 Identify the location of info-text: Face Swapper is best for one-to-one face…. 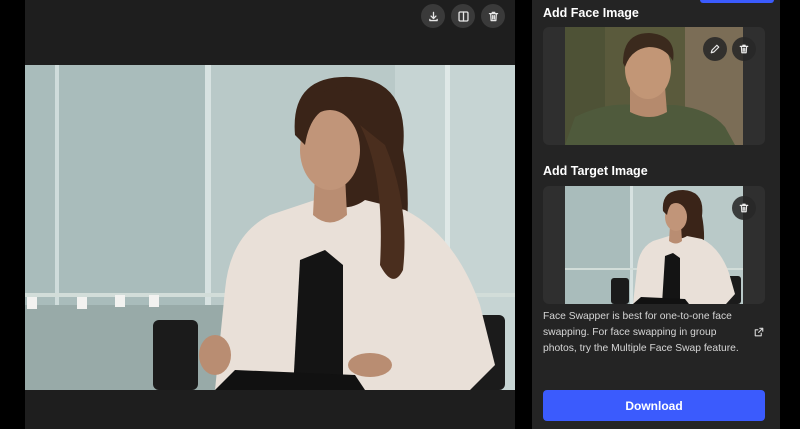
(641, 332).